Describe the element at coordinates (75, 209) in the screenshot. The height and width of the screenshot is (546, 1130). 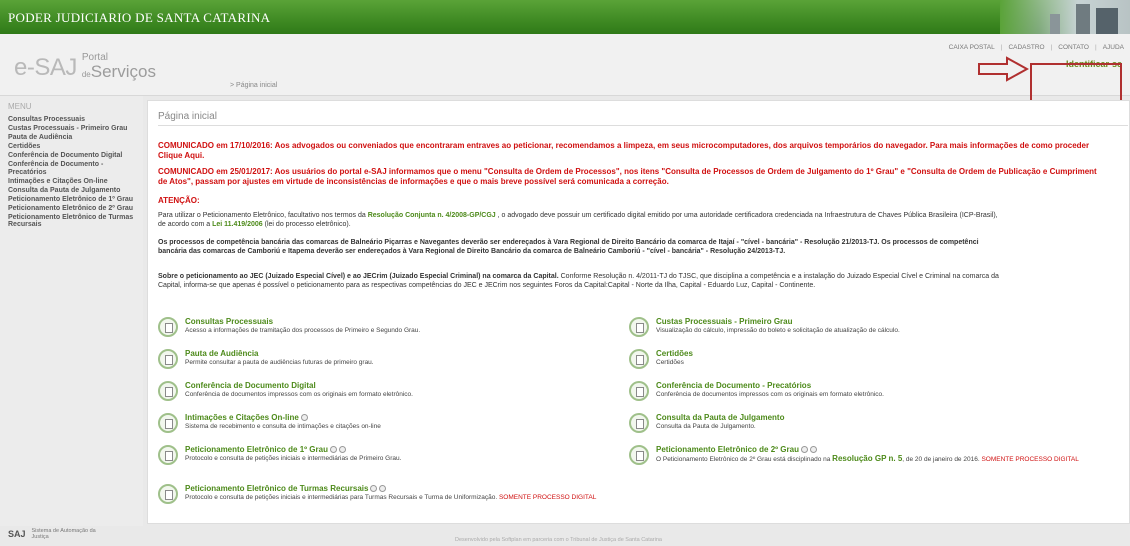
I see `sidebar-item-peticionamento-2-grau: Peticionamento Eletrônico de 2º Grau` at that location.